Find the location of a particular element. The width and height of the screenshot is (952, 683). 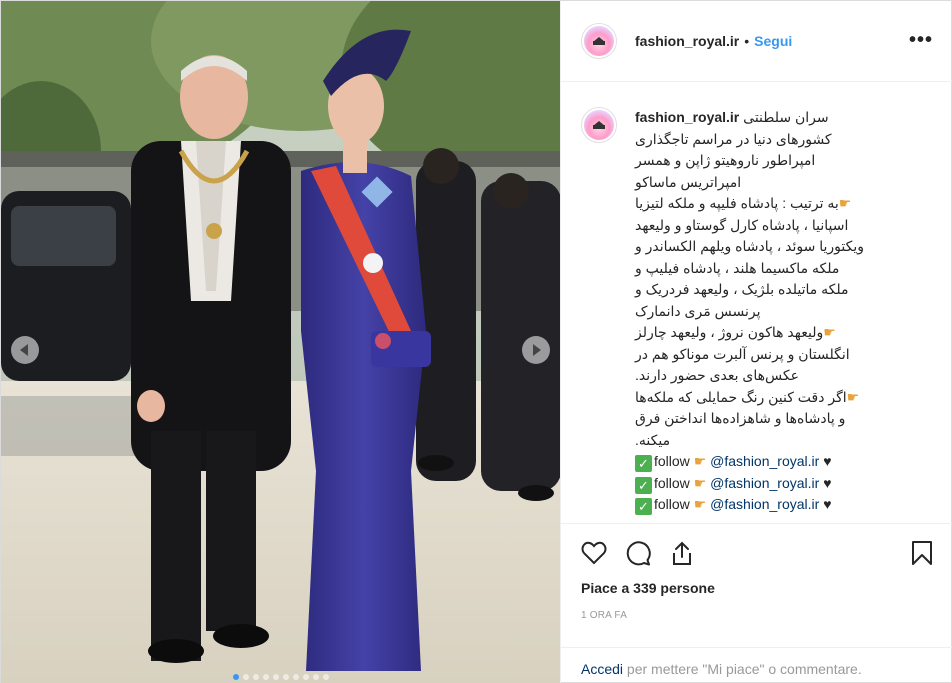

chevron-right-icon is located at coordinates (537, 350).